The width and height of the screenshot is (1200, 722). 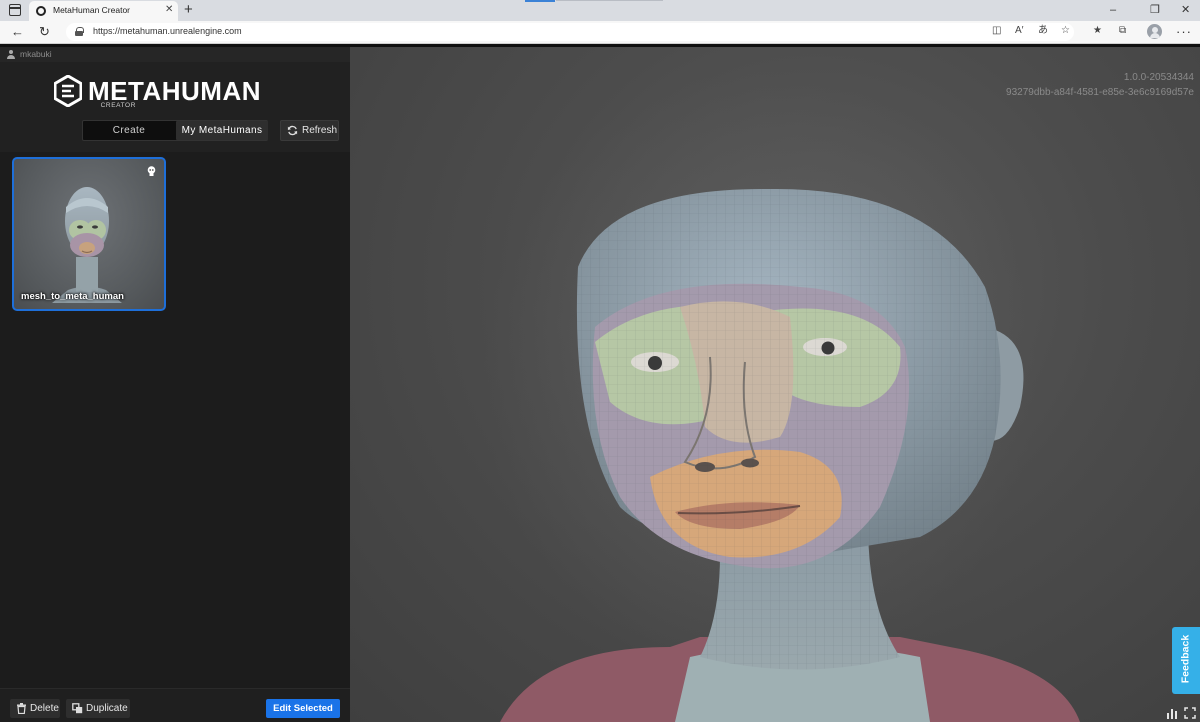 What do you see at coordinates (15, 10) in the screenshot?
I see `tab-actions-icon` at bounding box center [15, 10].